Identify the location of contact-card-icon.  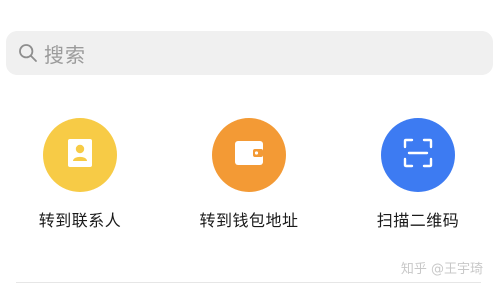
(80, 155).